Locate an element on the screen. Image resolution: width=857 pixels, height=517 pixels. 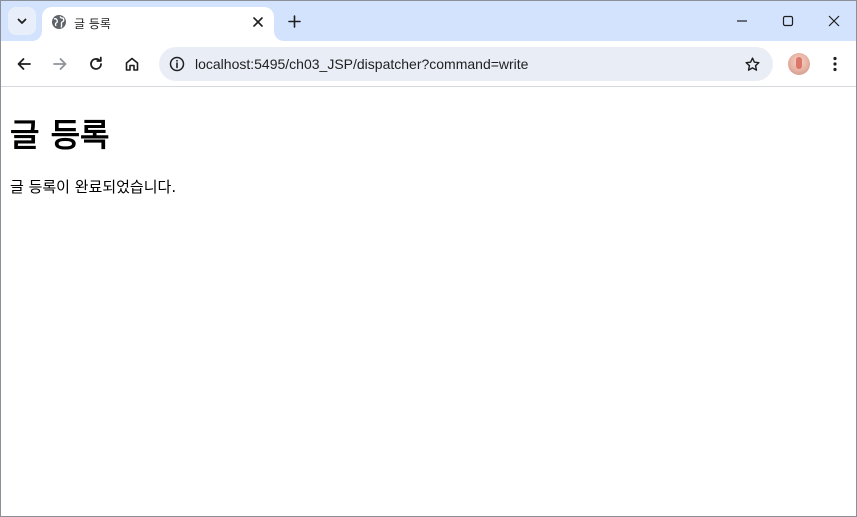
tab-title: 글 등록 is located at coordinates (92, 24).